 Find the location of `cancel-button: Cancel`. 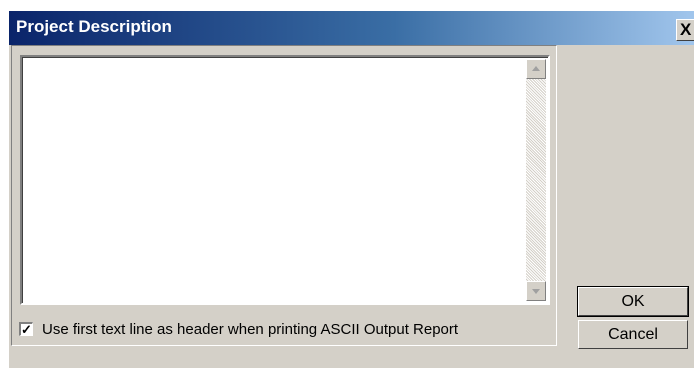

cancel-button: Cancel is located at coordinates (633, 334).